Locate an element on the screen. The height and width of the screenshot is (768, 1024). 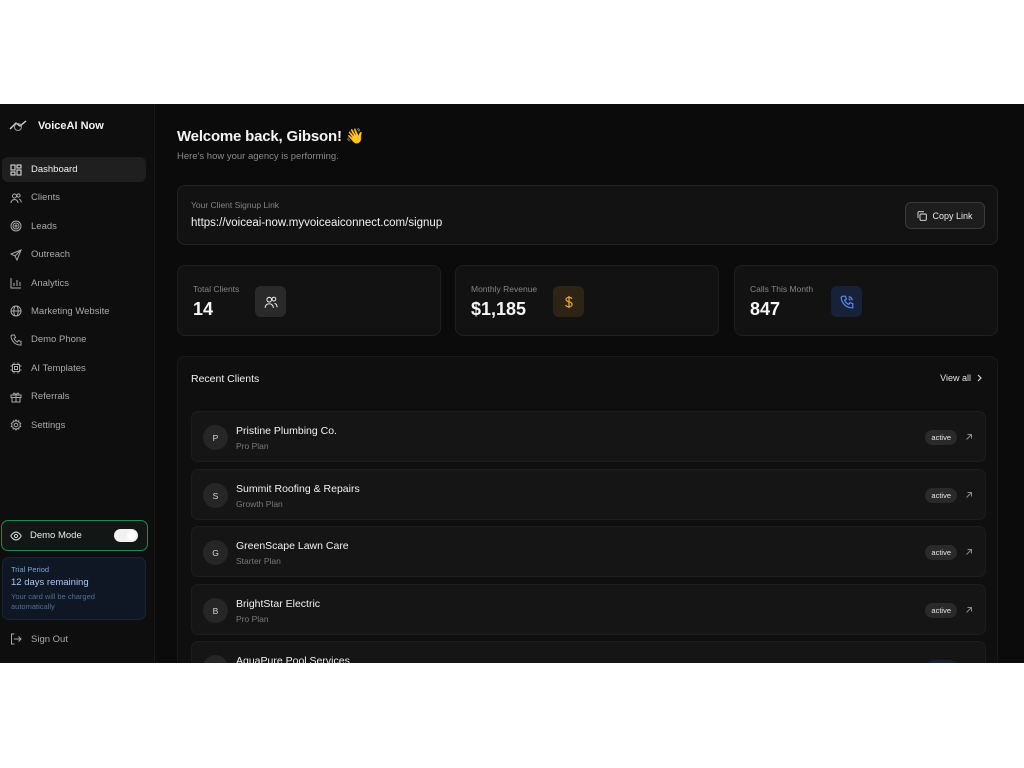
page-title: Welcome back, Gibson! 👋 is located at coordinates (271, 136).